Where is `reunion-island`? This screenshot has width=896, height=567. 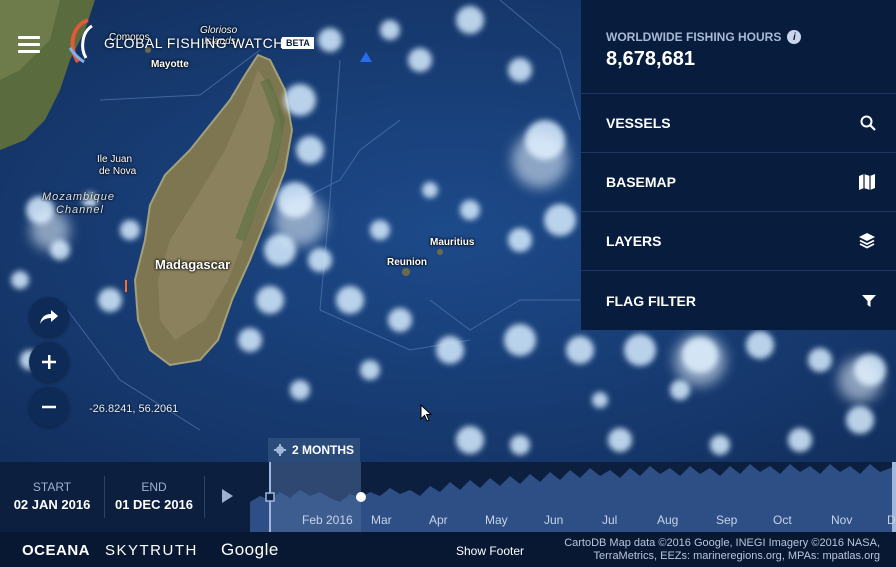 reunion-island is located at coordinates (406, 272).